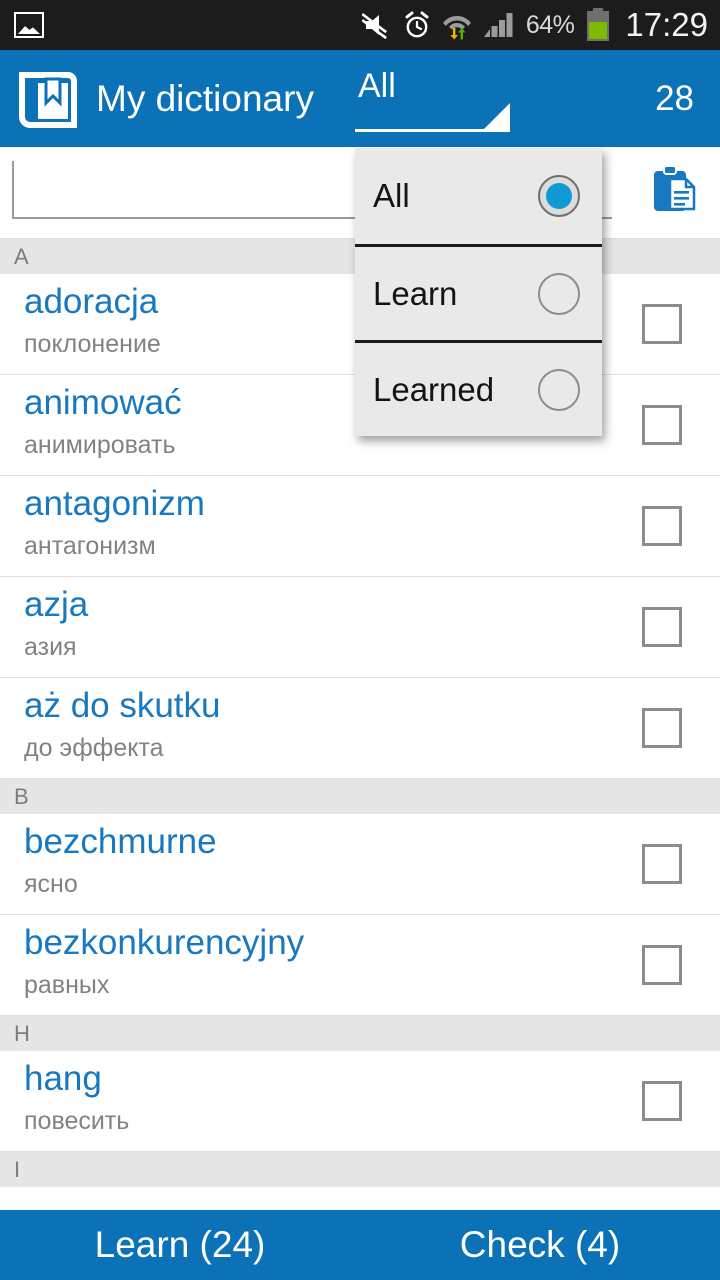 The width and height of the screenshot is (720, 1280). I want to click on wifi-data-icon, so click(456, 28).